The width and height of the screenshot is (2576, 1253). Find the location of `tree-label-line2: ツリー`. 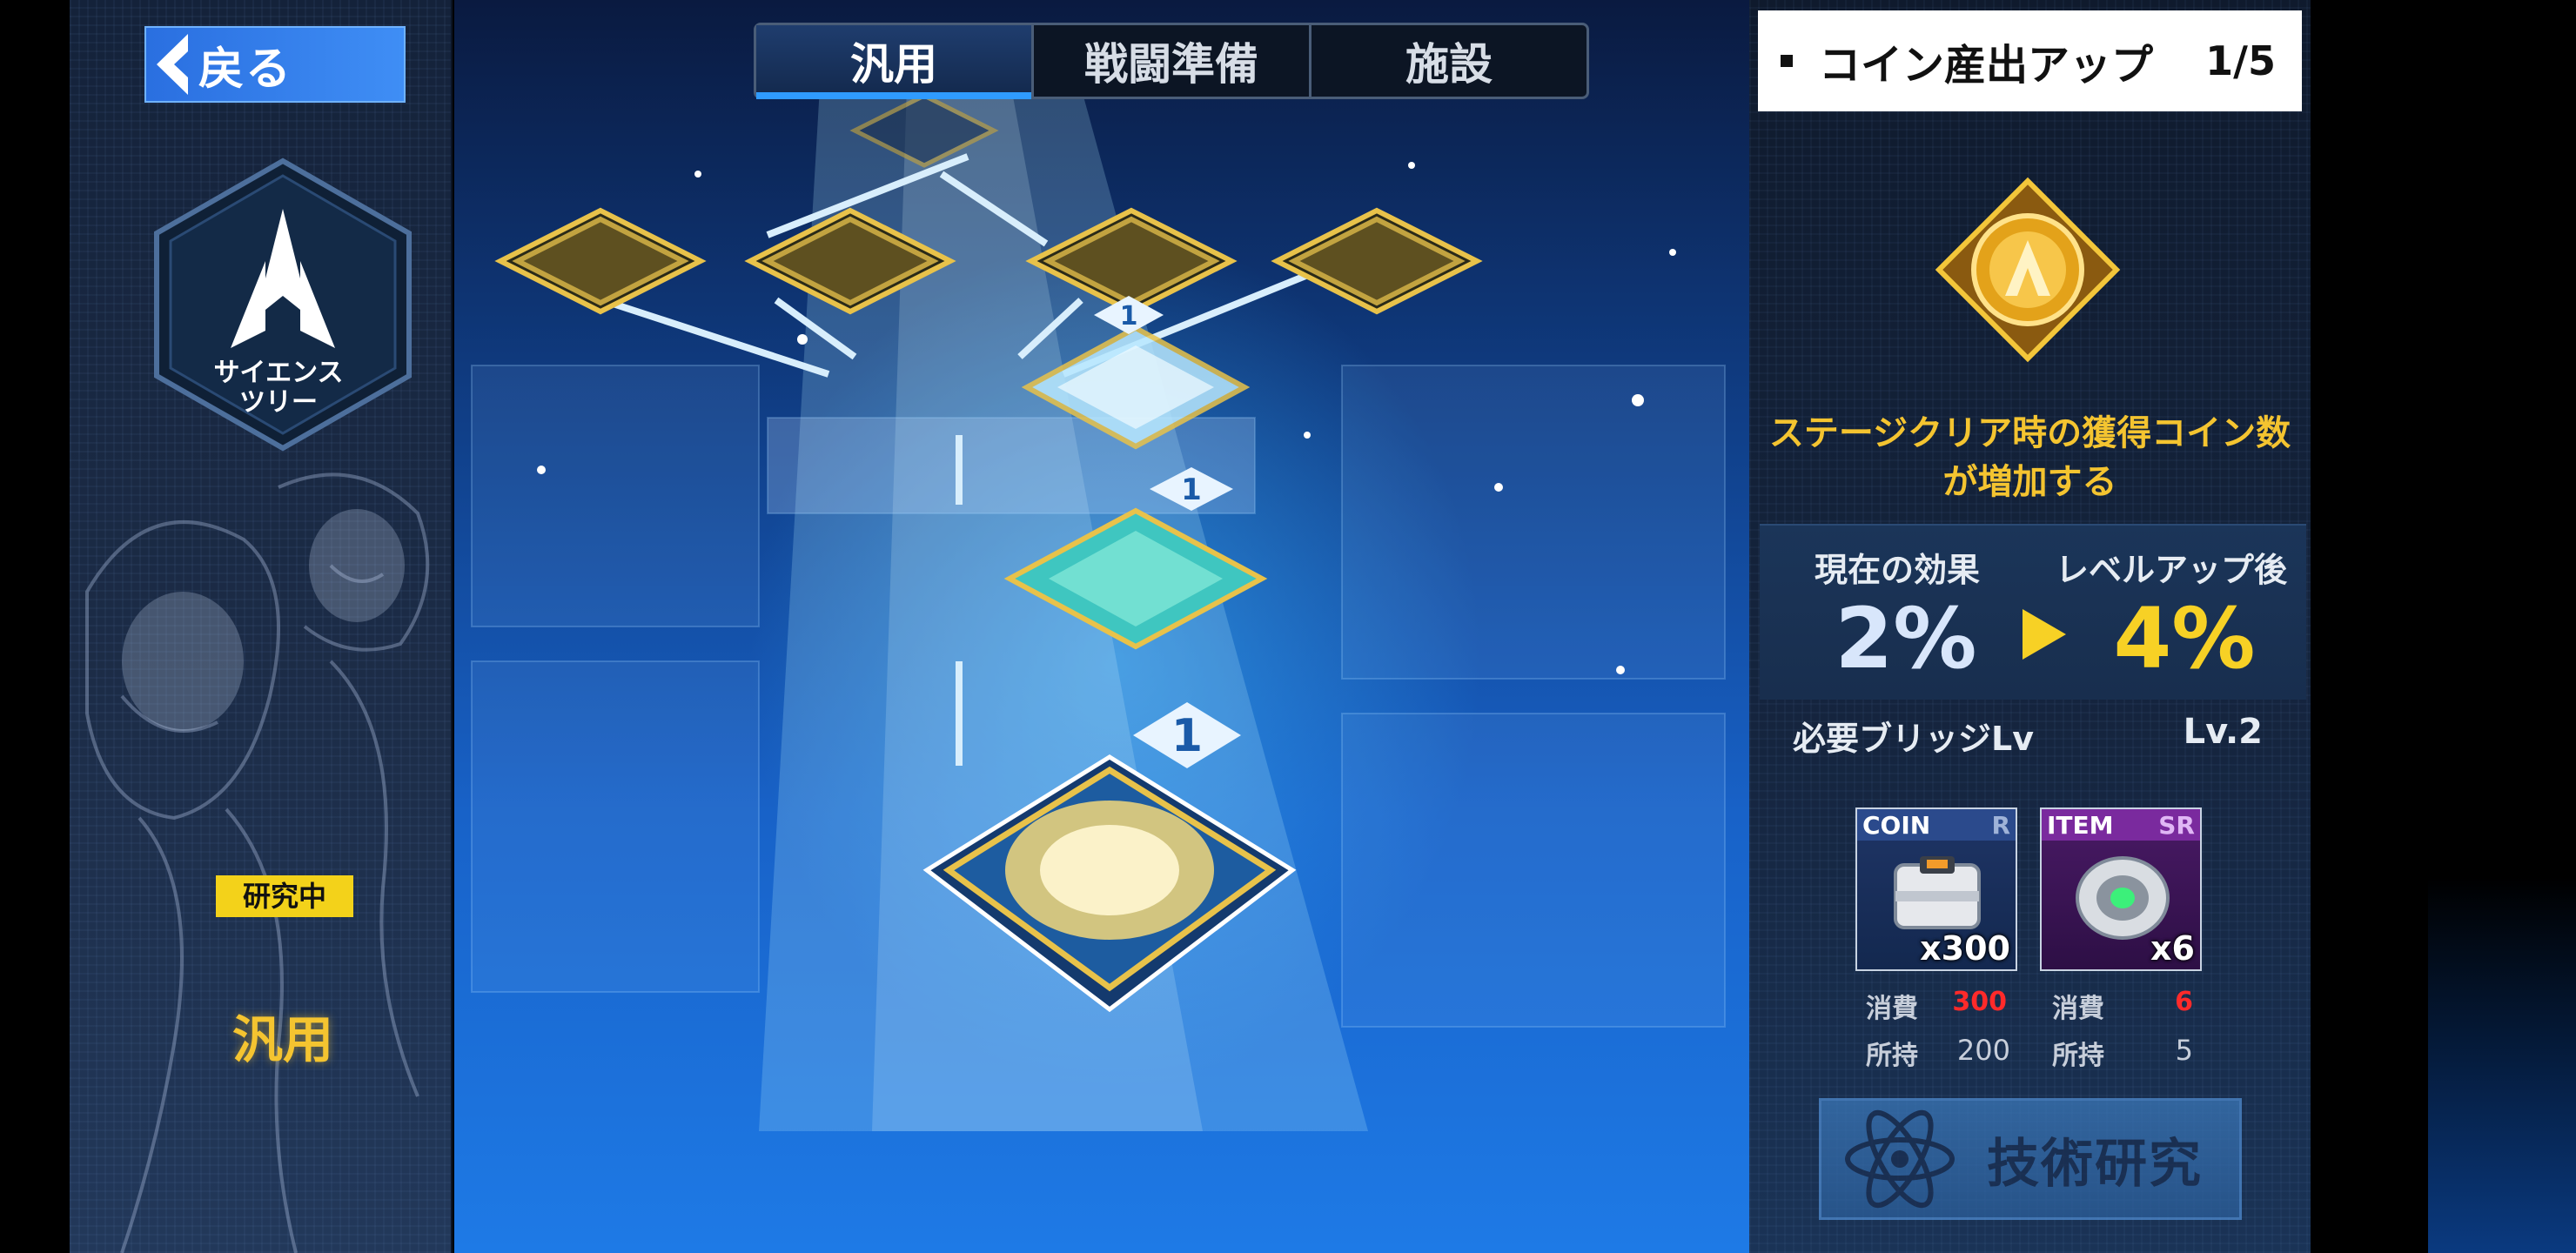

tree-label-line2: ツリー is located at coordinates (278, 402).